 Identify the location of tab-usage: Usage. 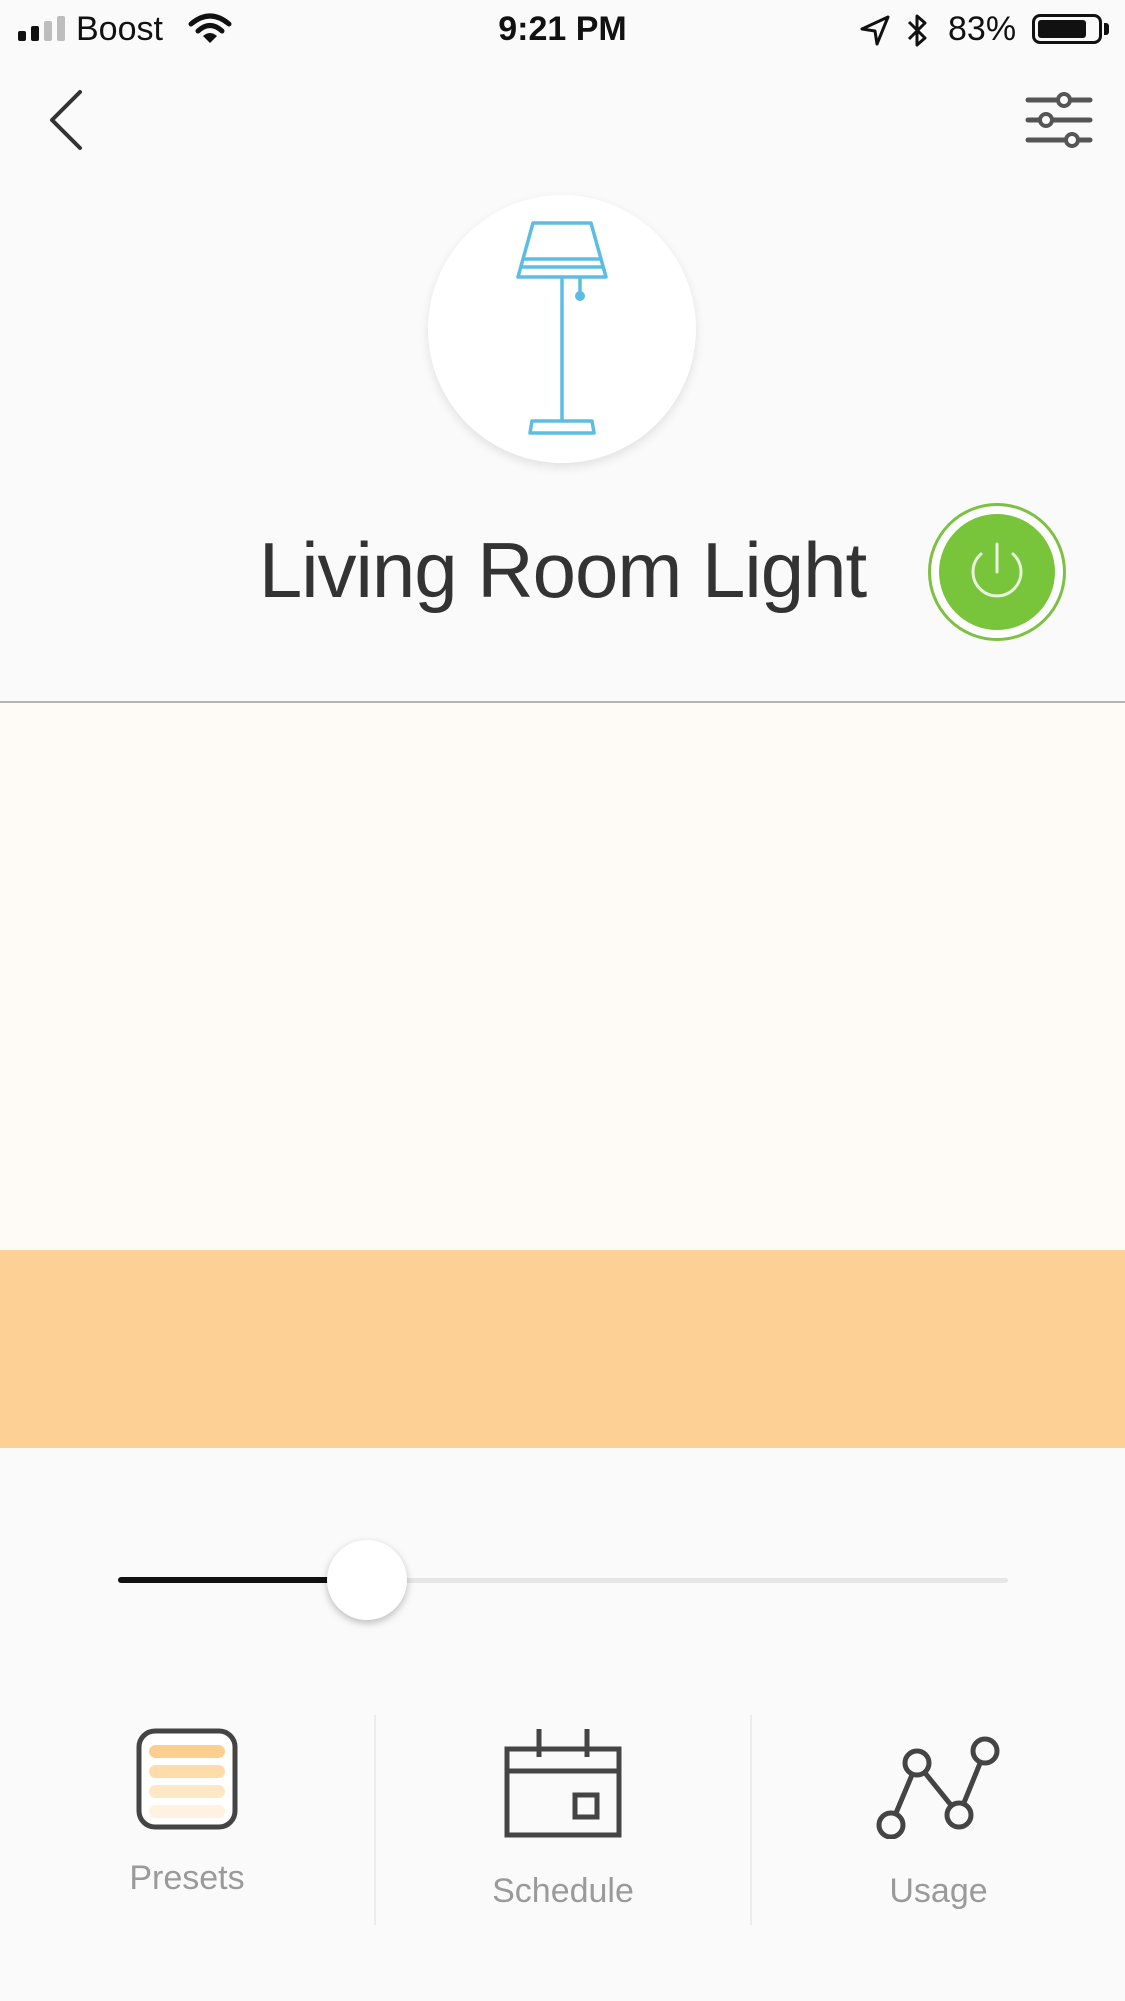
(938, 1820).